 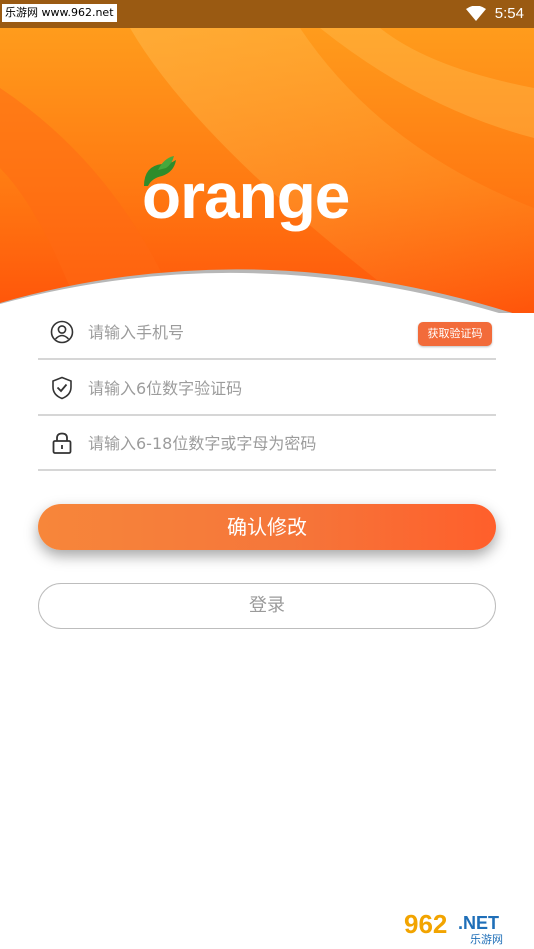 What do you see at coordinates (59, 13) in the screenshot?
I see `top-watermark: 乐游网 www.962.net` at bounding box center [59, 13].